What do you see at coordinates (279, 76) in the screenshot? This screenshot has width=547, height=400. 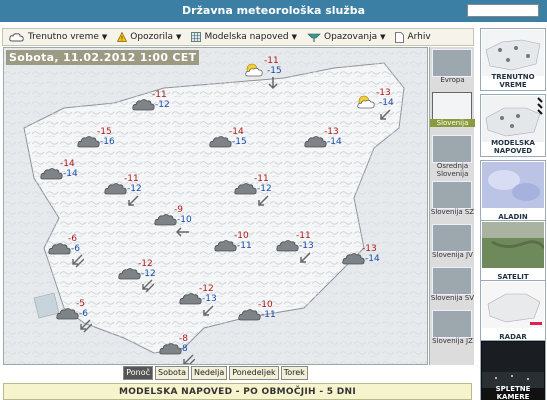 I see `station-1: -11 -15` at bounding box center [279, 76].